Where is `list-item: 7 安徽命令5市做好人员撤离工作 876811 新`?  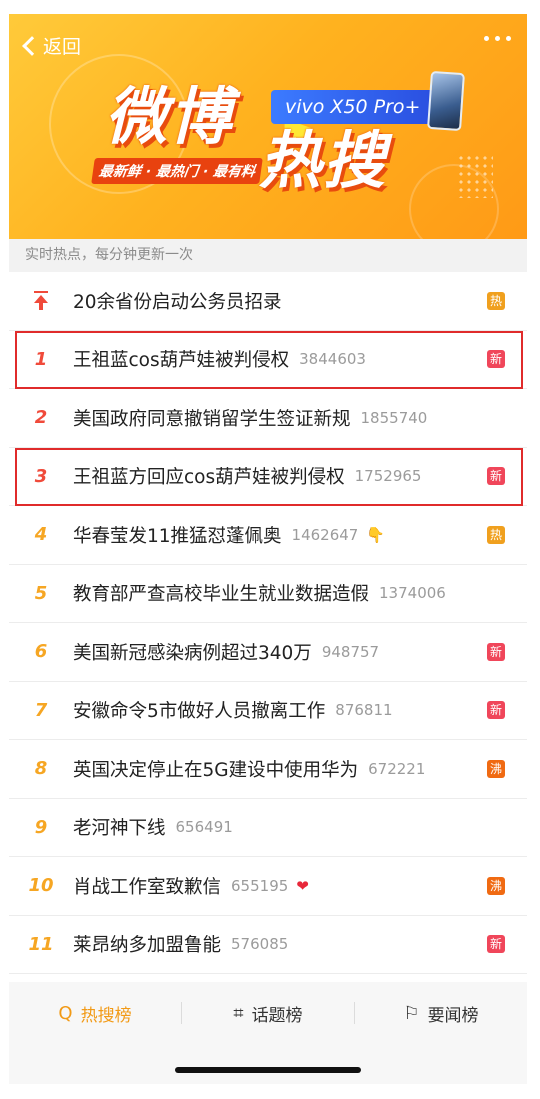
list-item: 7 安徽命令5市做好人员撤离工作 876811 新 is located at coordinates (268, 711).